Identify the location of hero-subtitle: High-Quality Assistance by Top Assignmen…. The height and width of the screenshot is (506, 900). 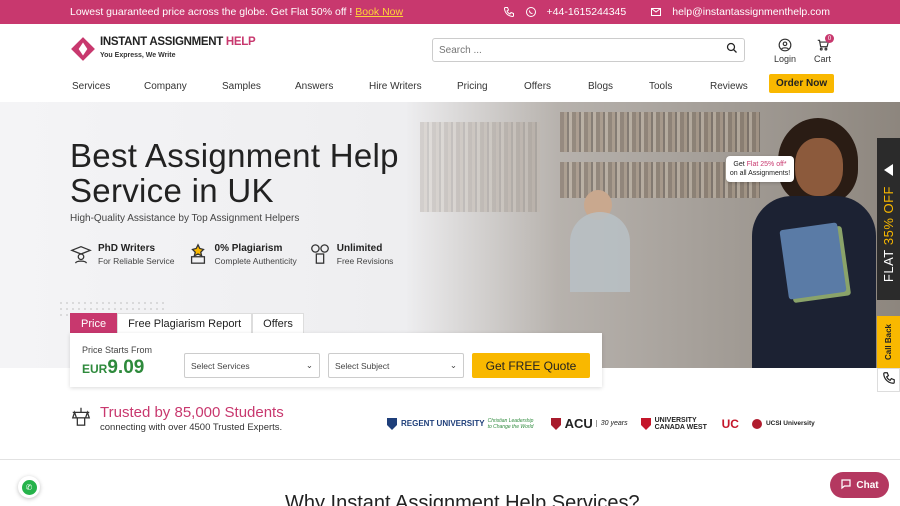
(185, 218).